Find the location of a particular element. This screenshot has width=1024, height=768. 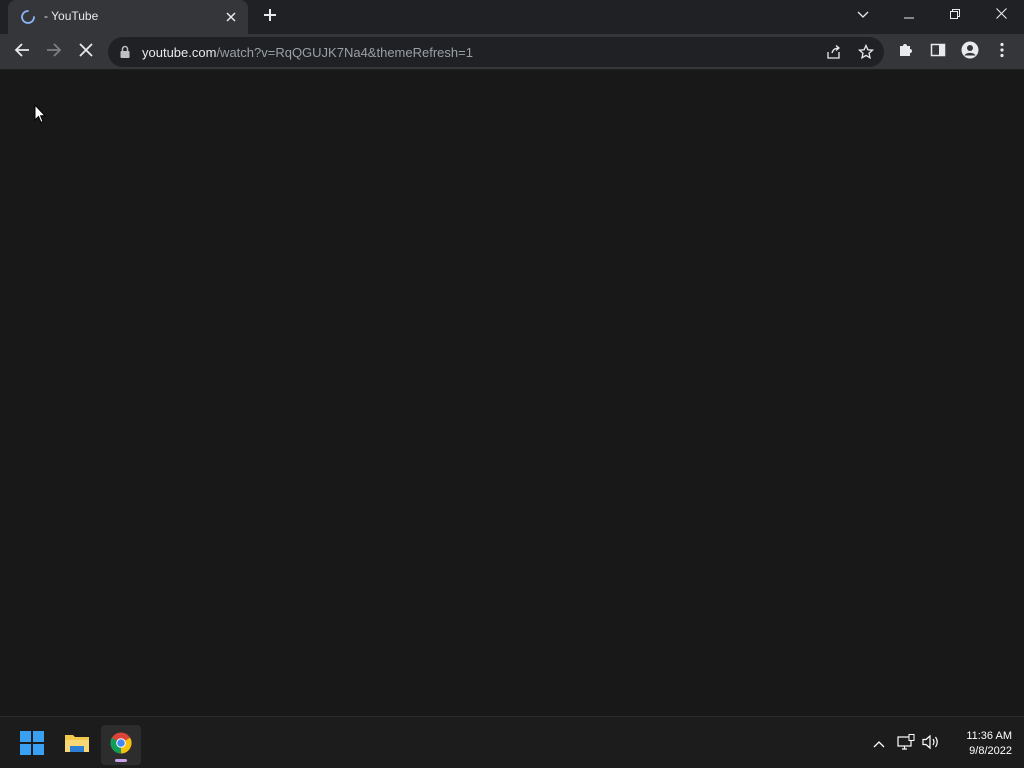

taskbar: 11:36 AM 9/8/2022 is located at coordinates (512, 742).